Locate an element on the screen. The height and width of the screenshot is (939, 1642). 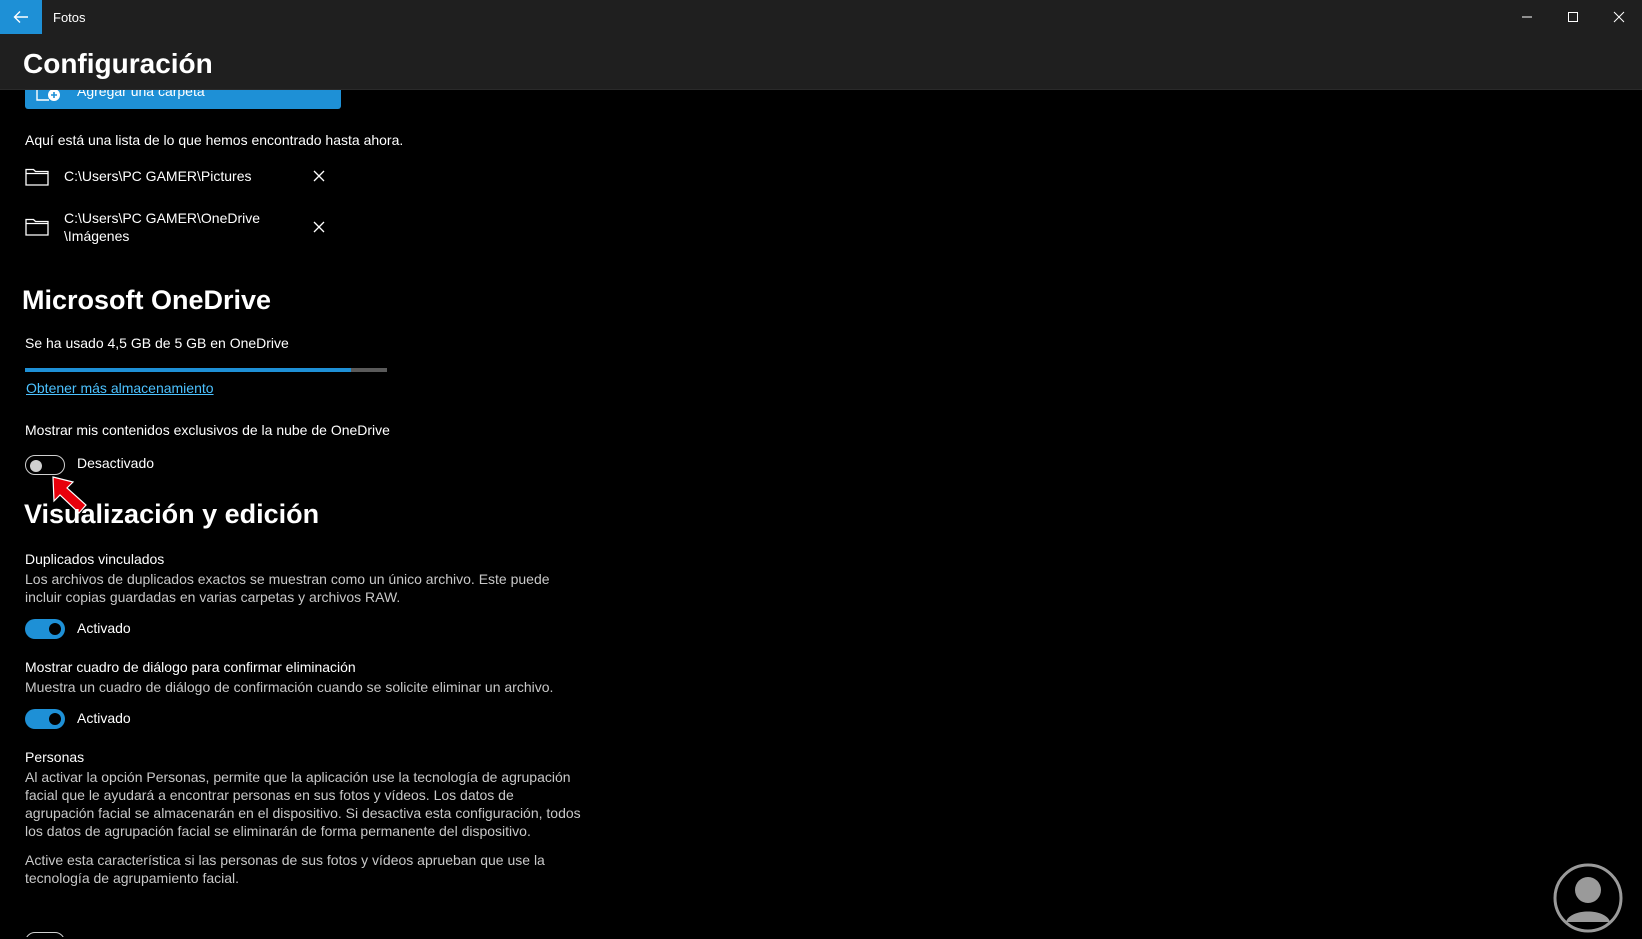
title-bar: Fotos is located at coordinates (821, 17).